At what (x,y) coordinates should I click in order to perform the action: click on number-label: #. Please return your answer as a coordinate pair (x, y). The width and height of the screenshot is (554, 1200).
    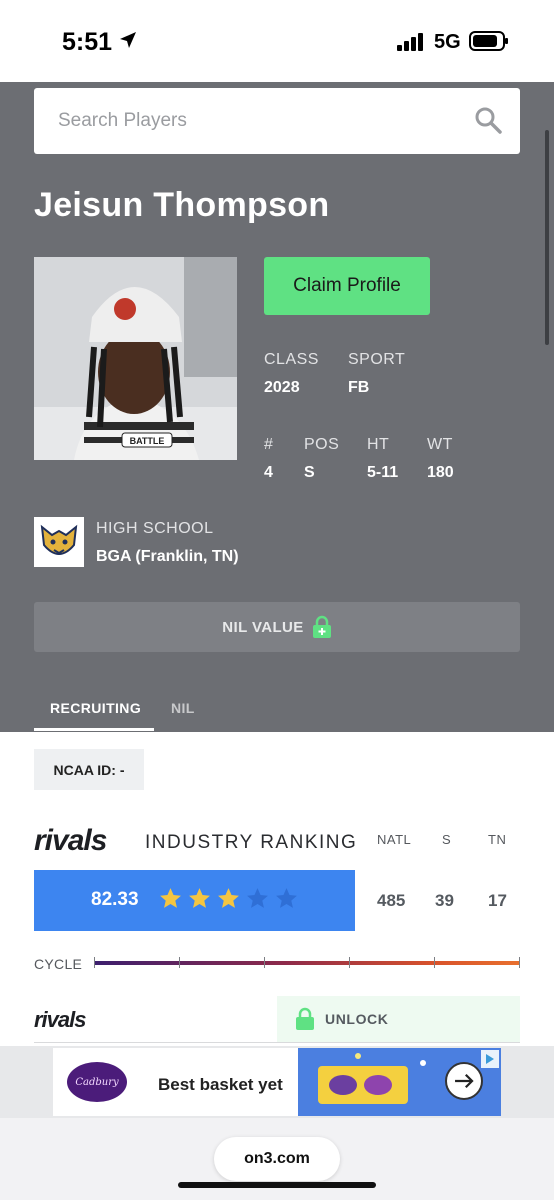
    Looking at the image, I should click on (269, 444).